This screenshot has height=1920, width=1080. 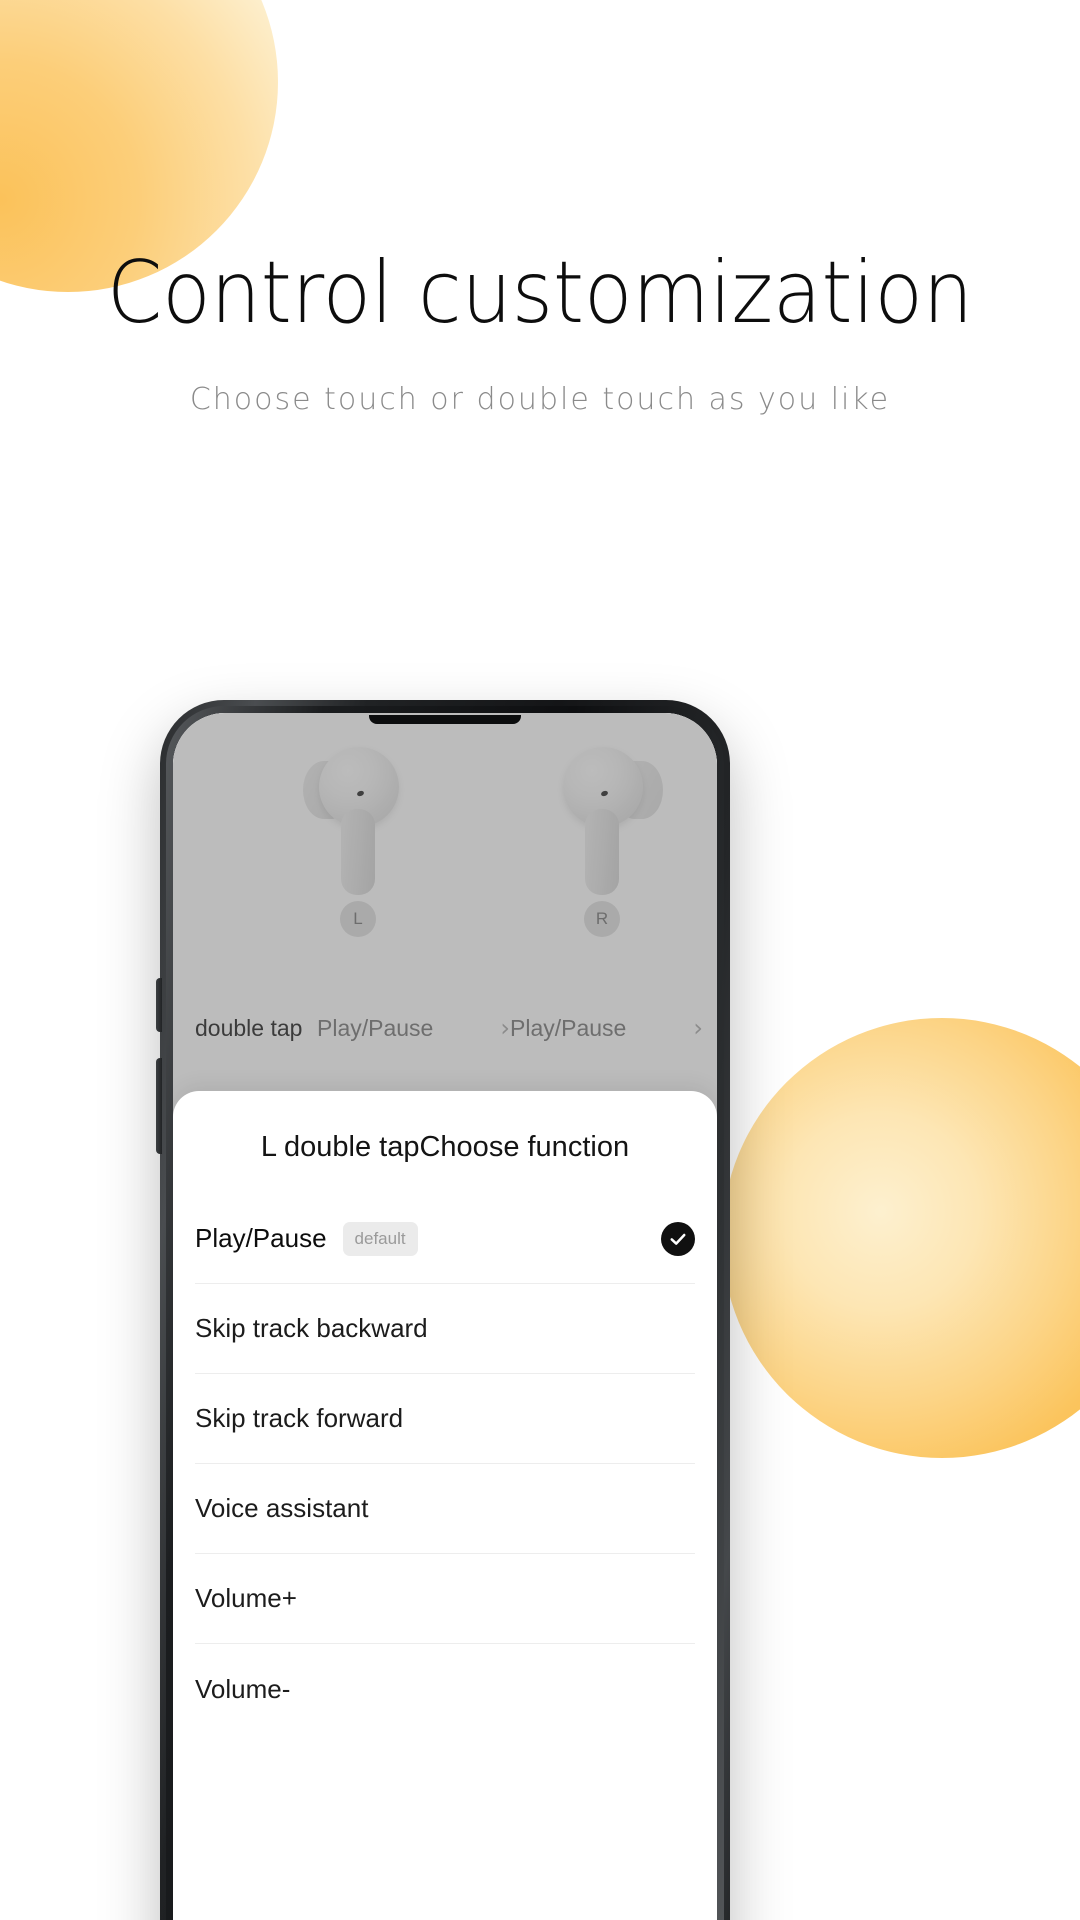 I want to click on check-icon, so click(x=678, y=1238).